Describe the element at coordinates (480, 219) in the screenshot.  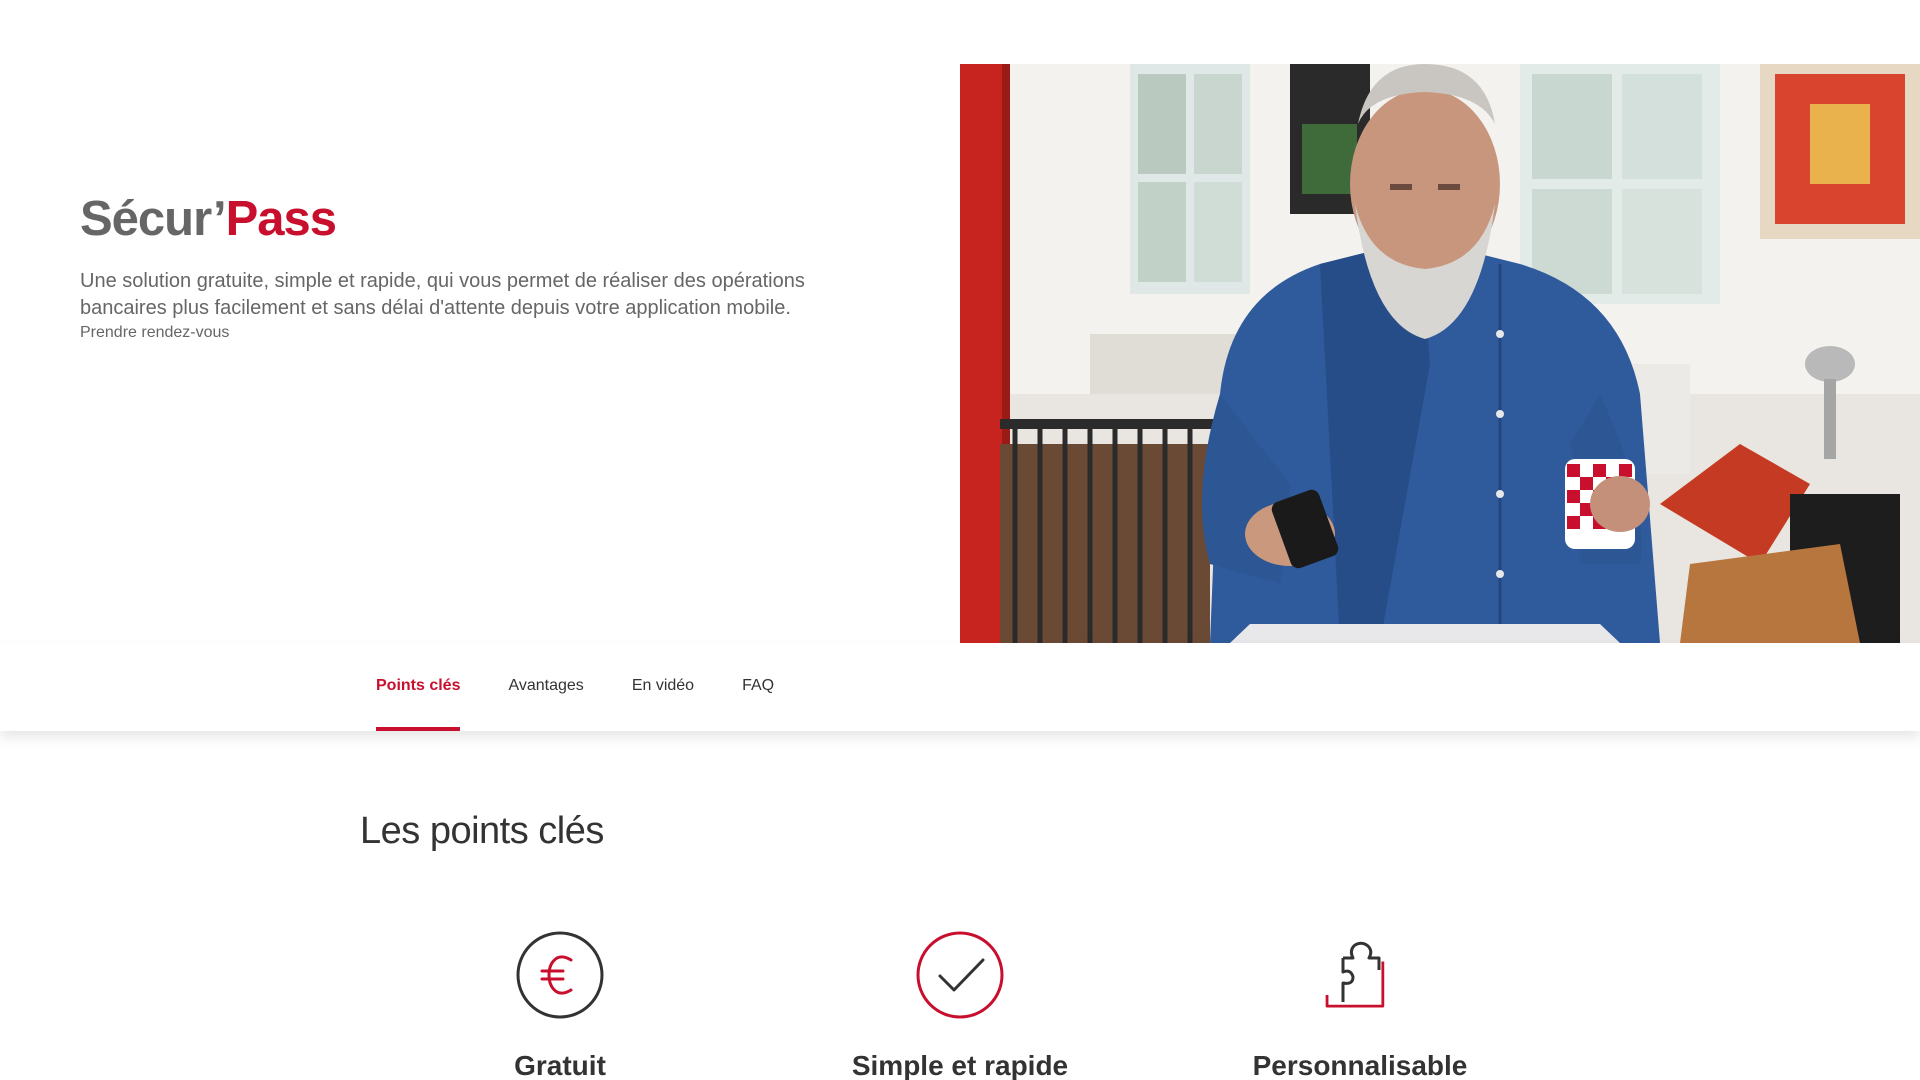
I see `page-title: Sécur’Pass` at that location.